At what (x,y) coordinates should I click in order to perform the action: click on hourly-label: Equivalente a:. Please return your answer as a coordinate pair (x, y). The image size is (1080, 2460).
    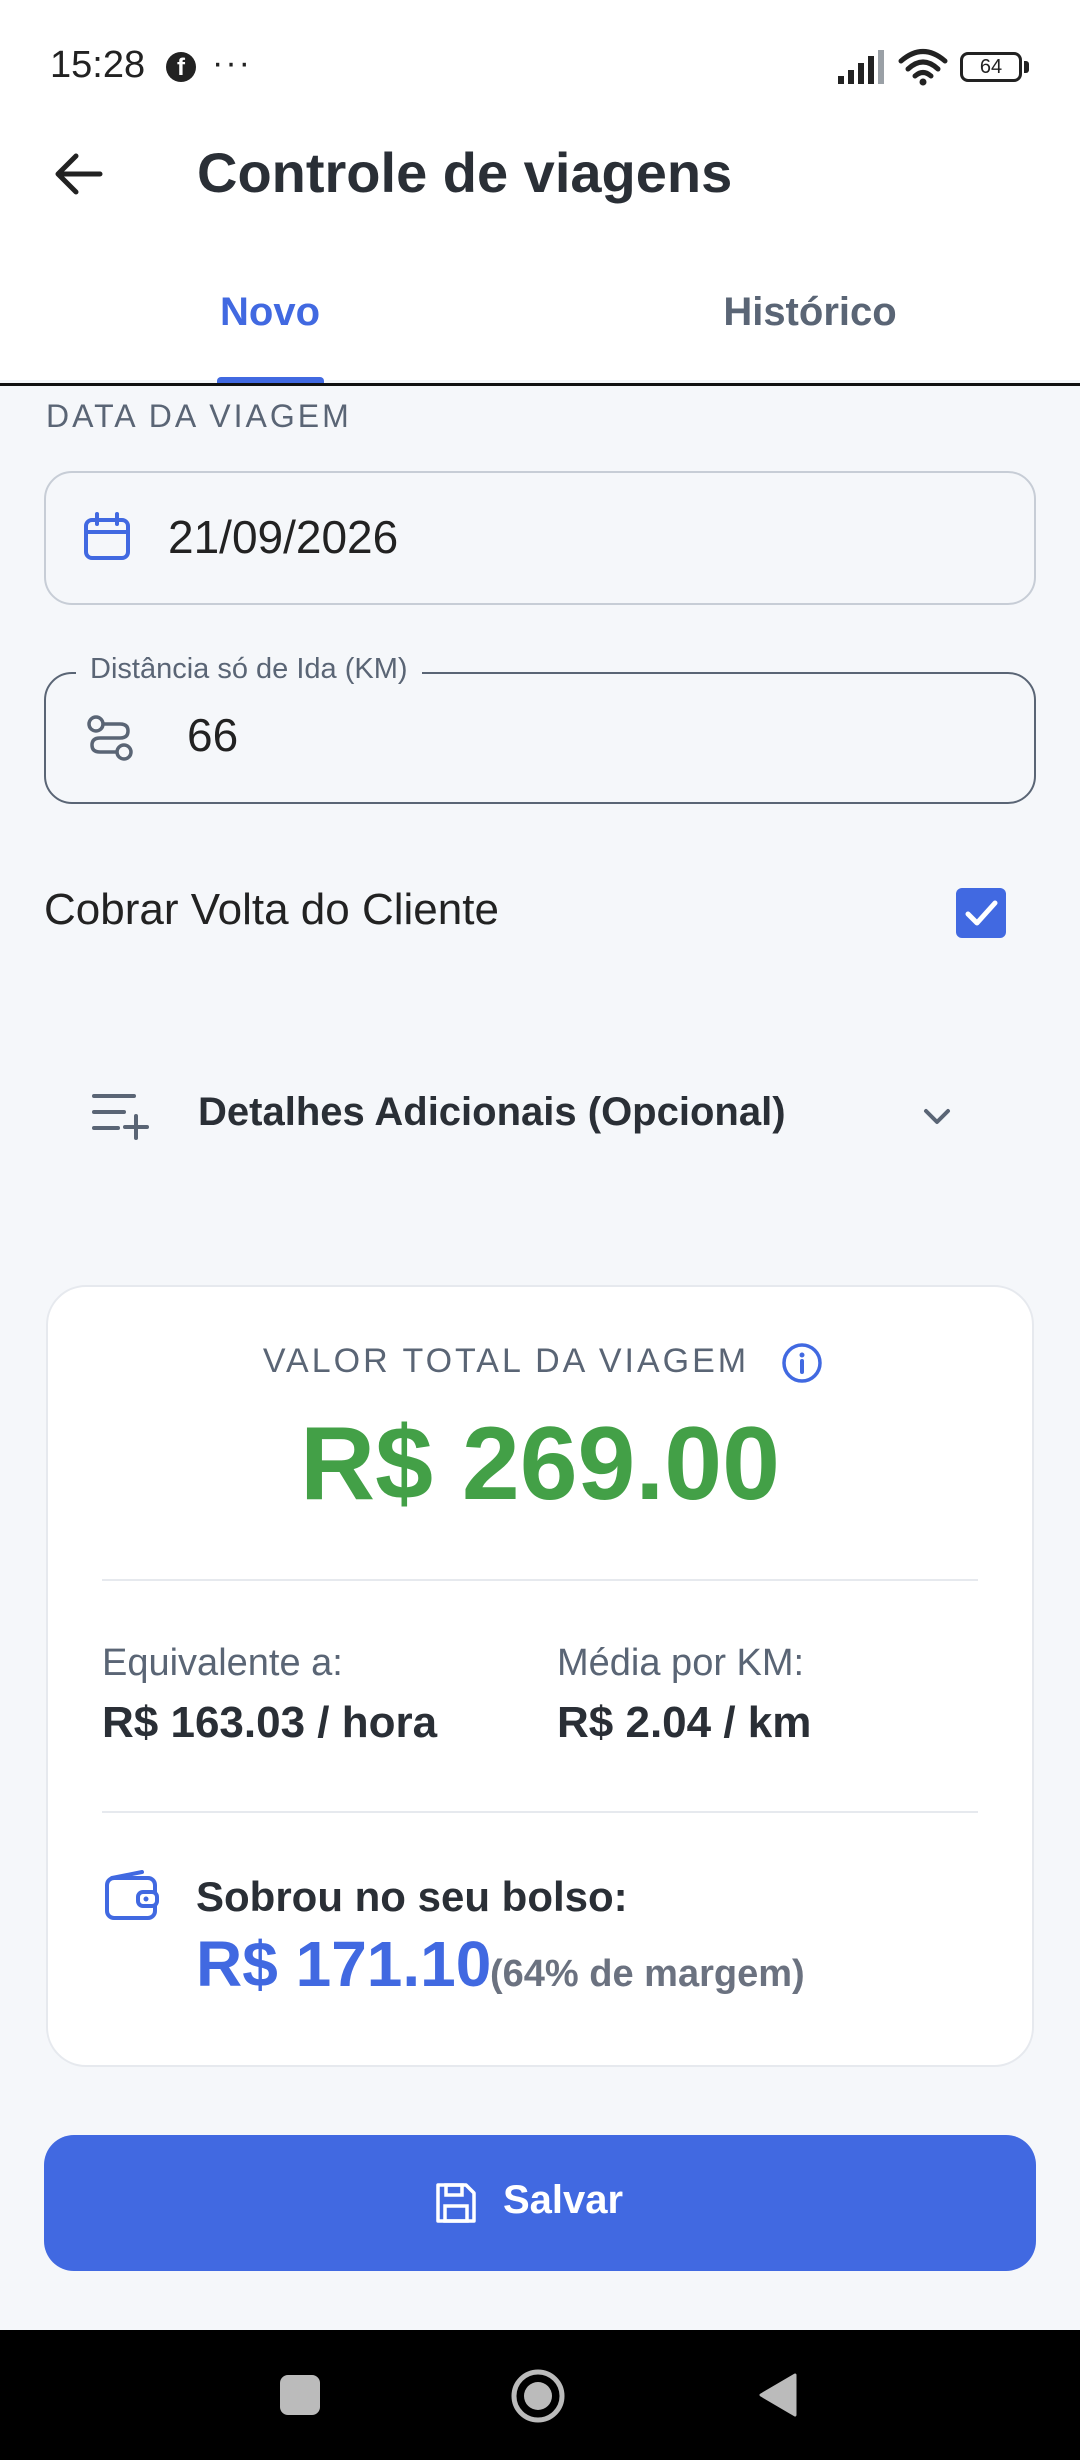
    Looking at the image, I should click on (222, 1663).